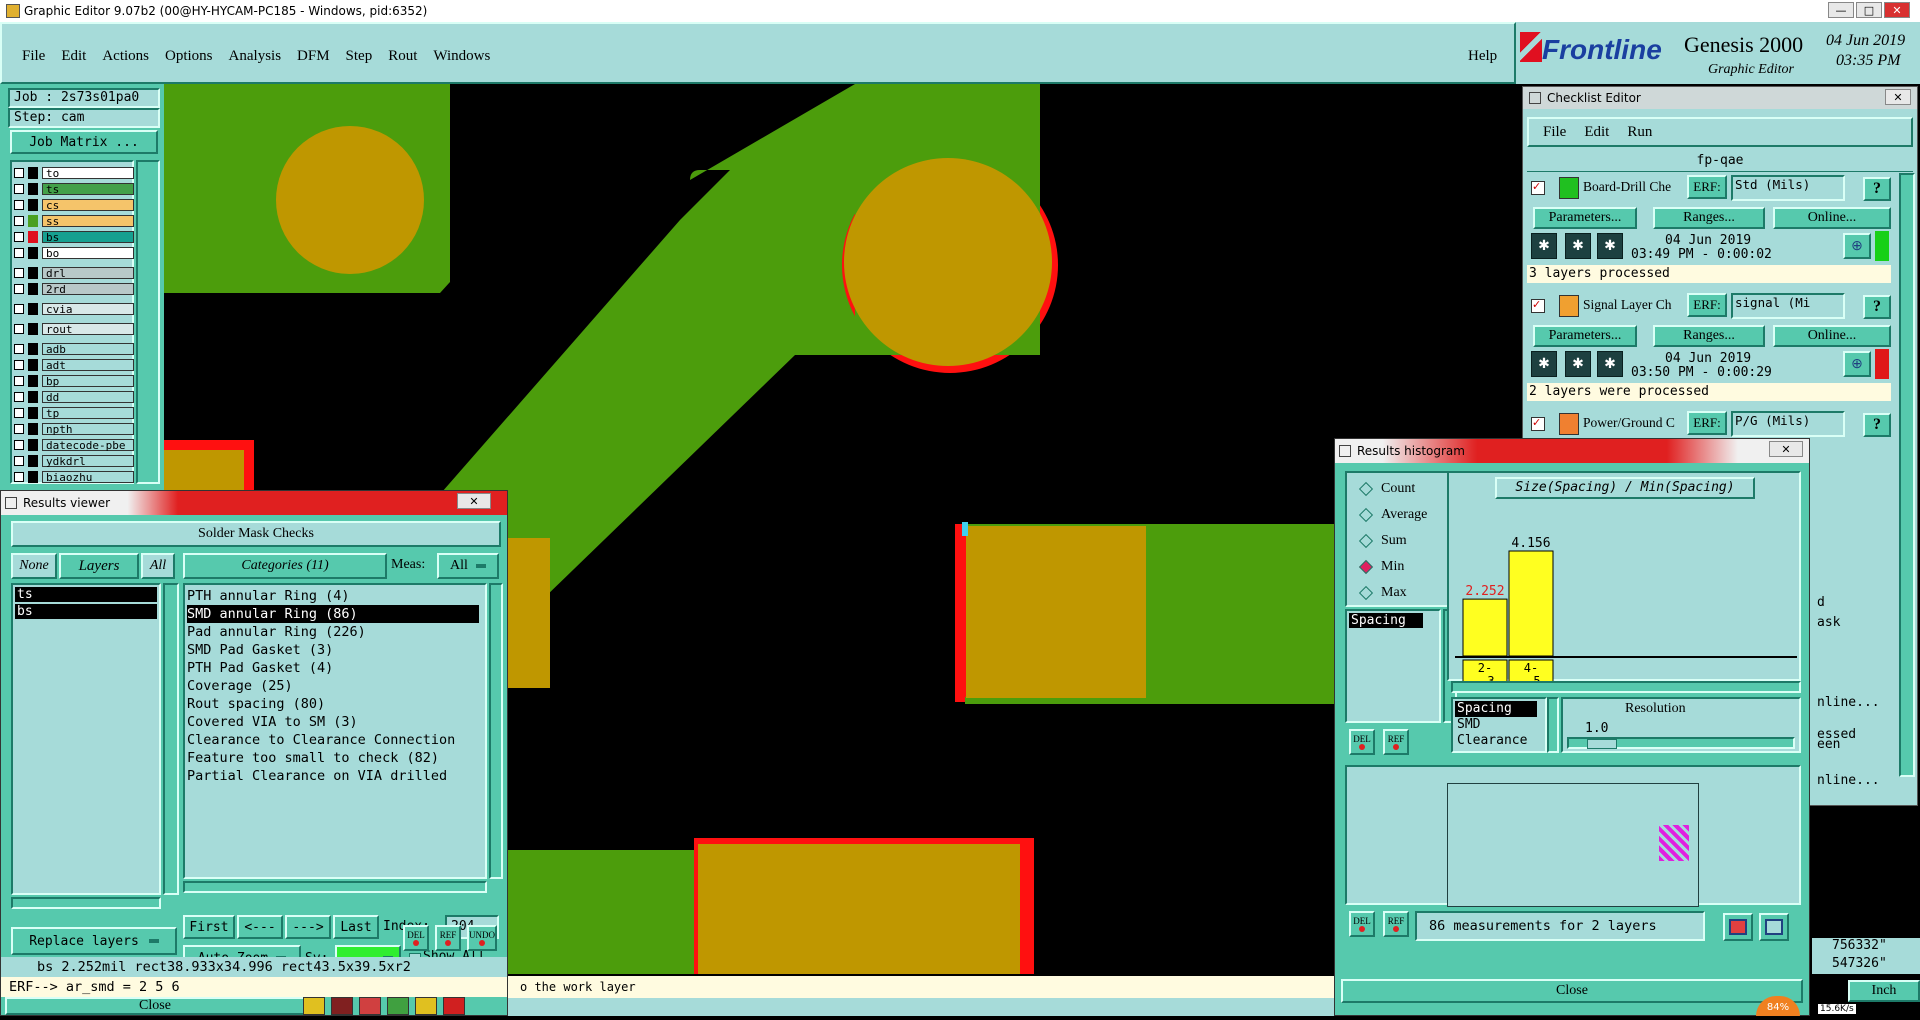 The height and width of the screenshot is (1020, 1920). Describe the element at coordinates (1897, 10) in the screenshot. I see `close-button: ✕` at that location.